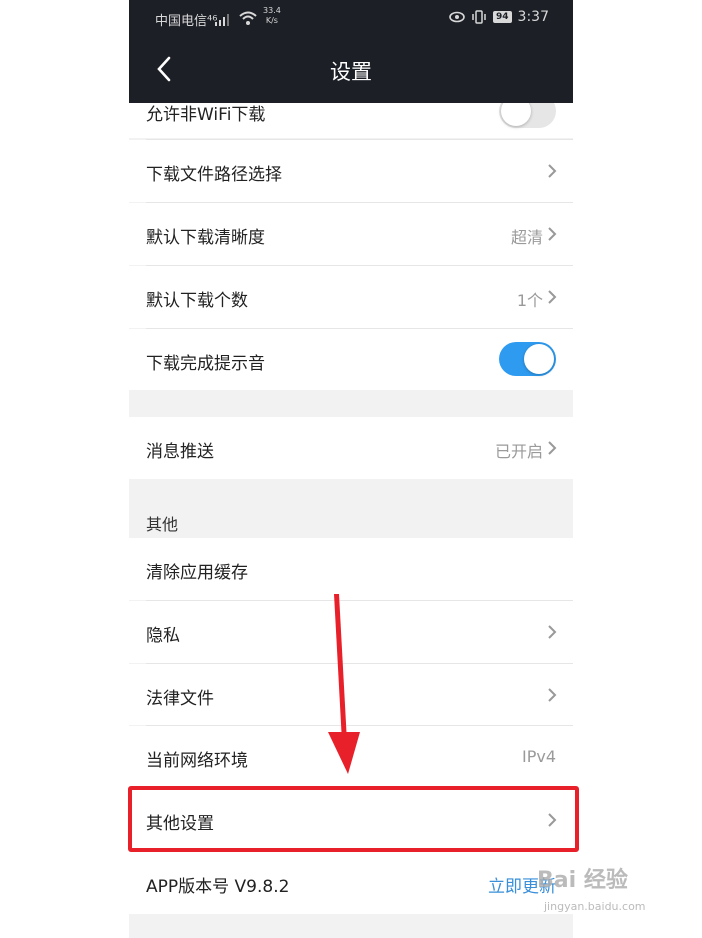 Image resolution: width=702 pixels, height=938 pixels. Describe the element at coordinates (353, 819) in the screenshot. I see `highlight-box` at that location.